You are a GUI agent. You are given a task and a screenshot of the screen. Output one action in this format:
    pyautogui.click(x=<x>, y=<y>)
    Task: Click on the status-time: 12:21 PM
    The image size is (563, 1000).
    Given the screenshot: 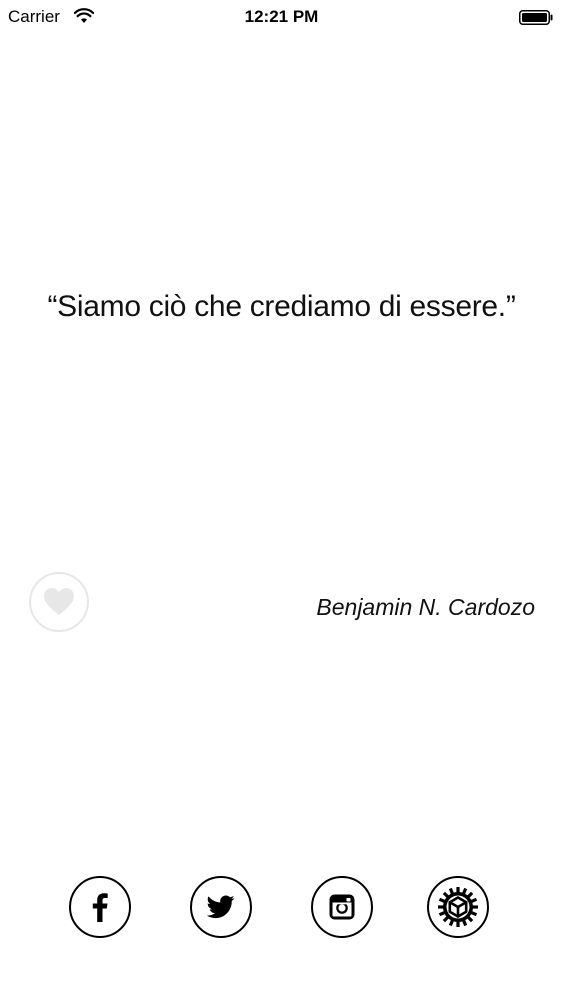 What is the action you would take?
    pyautogui.click(x=281, y=16)
    